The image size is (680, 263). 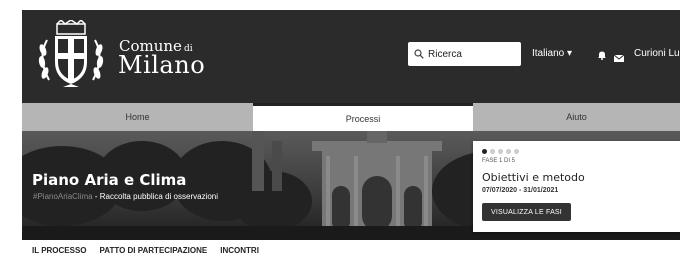 I want to click on search-placeholder: Ricerca, so click(x=445, y=54).